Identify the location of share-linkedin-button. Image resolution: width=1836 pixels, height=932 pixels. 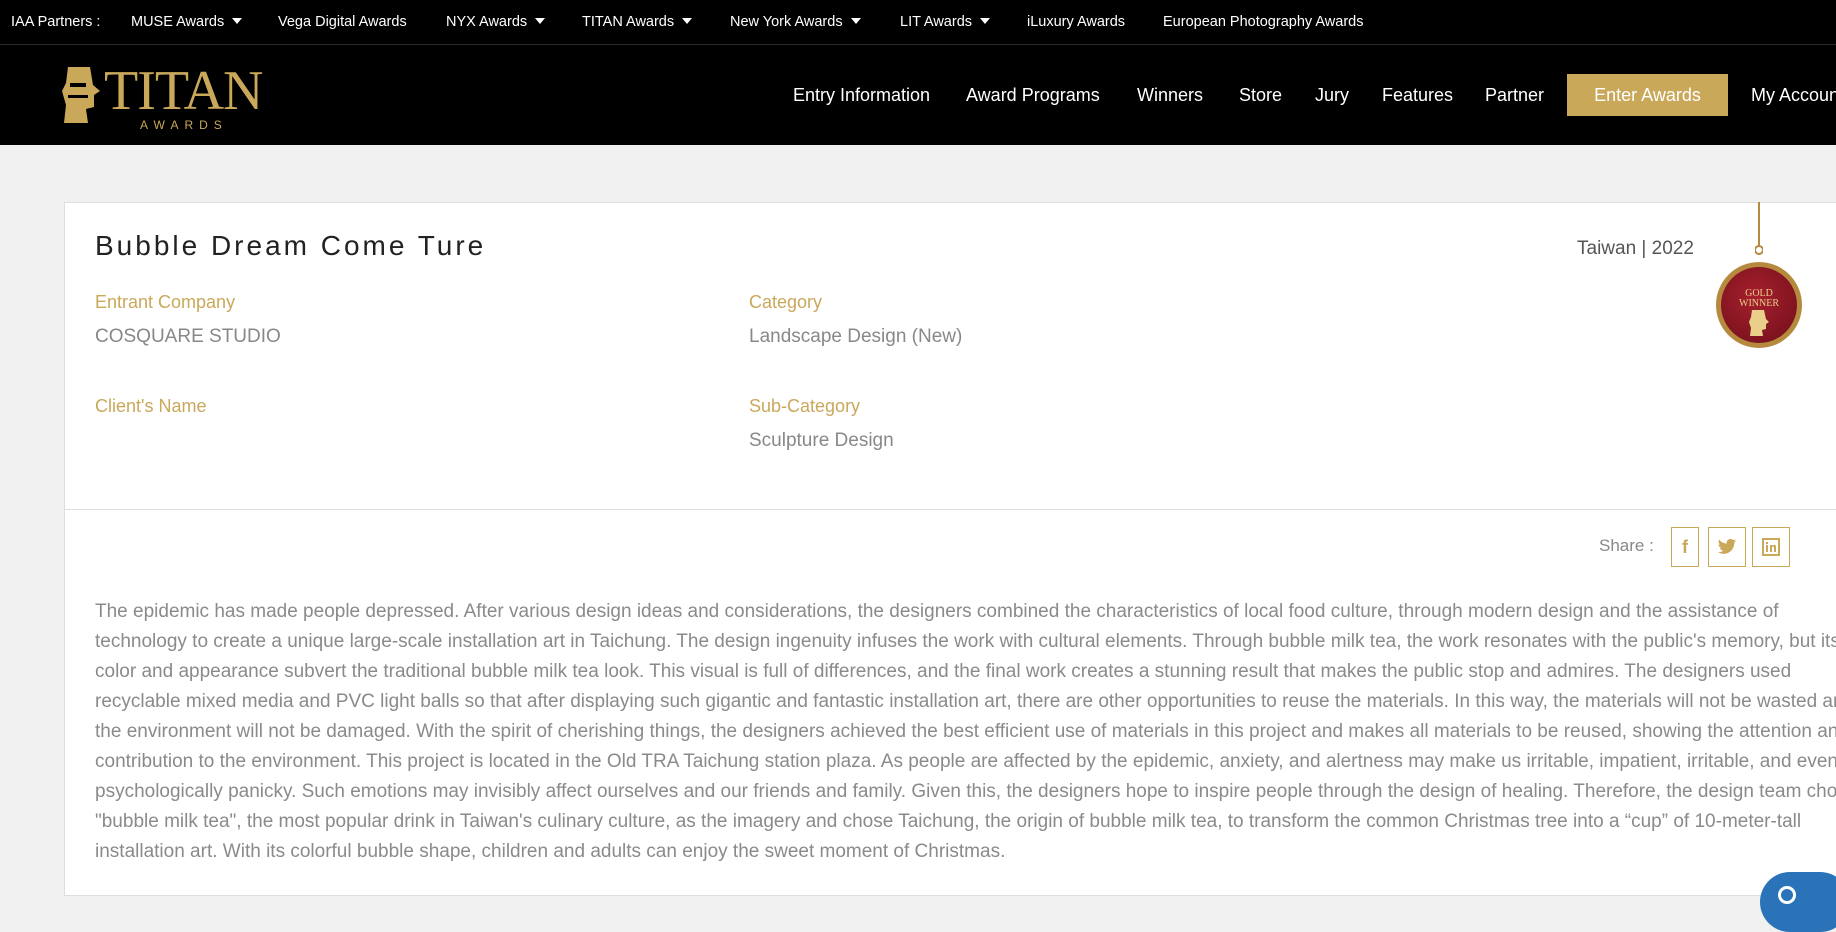
(1771, 547).